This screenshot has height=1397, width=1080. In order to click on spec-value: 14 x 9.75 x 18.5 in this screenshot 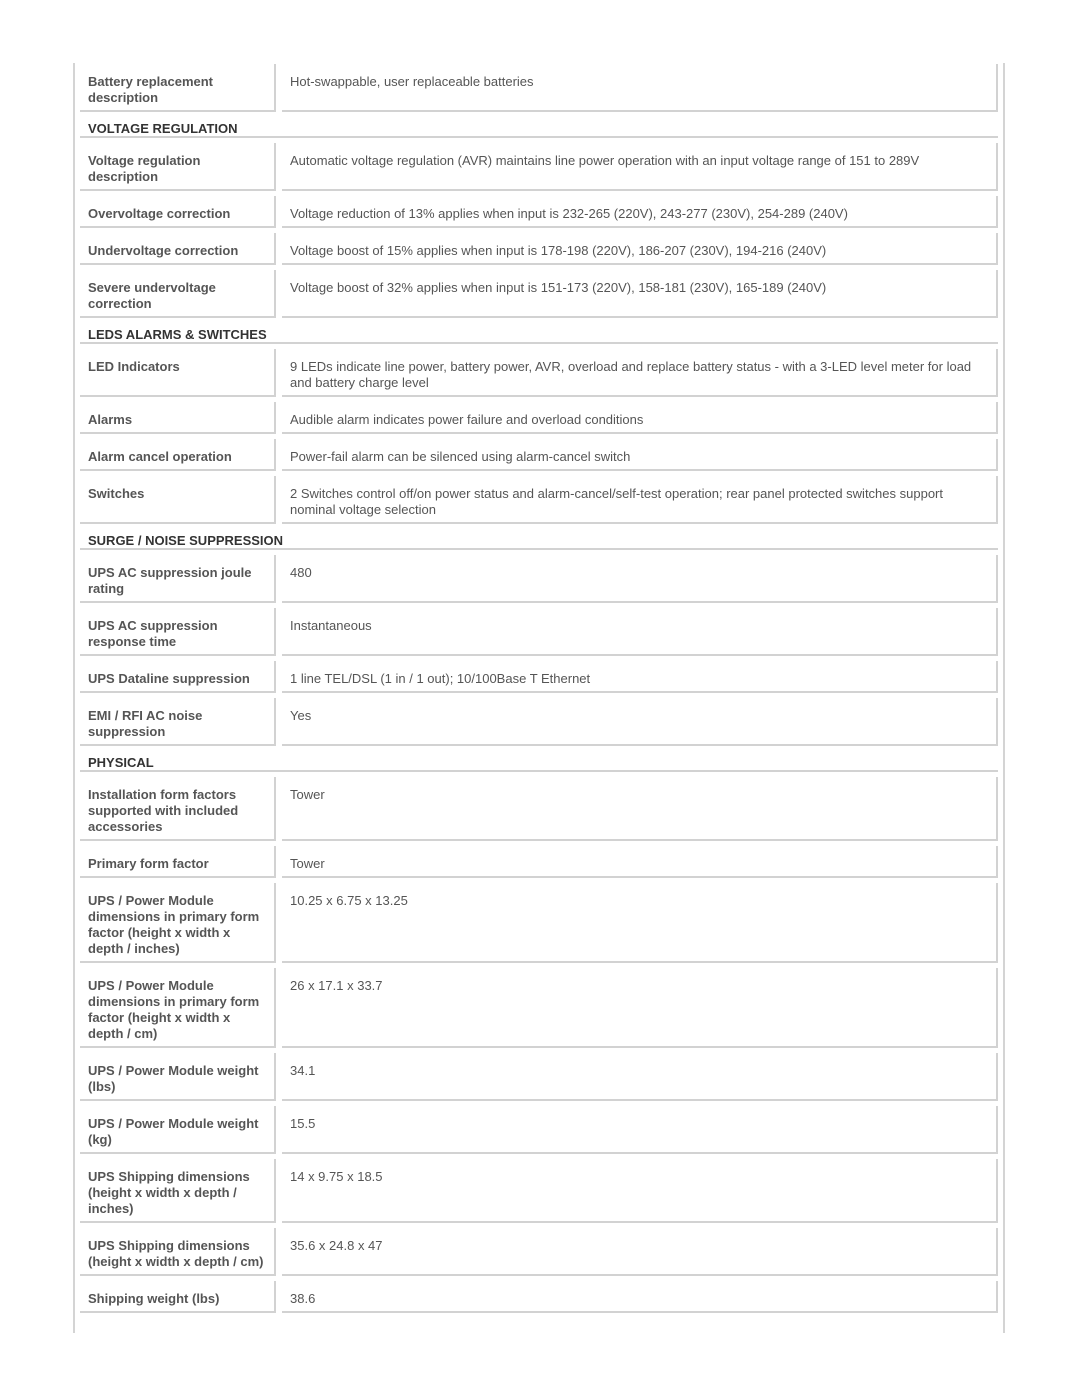, I will do `click(640, 1191)`.